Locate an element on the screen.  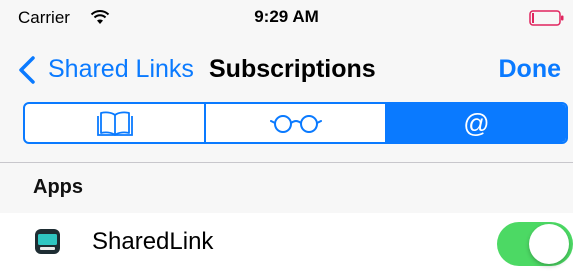
segment-reading-list is located at coordinates (296, 123).